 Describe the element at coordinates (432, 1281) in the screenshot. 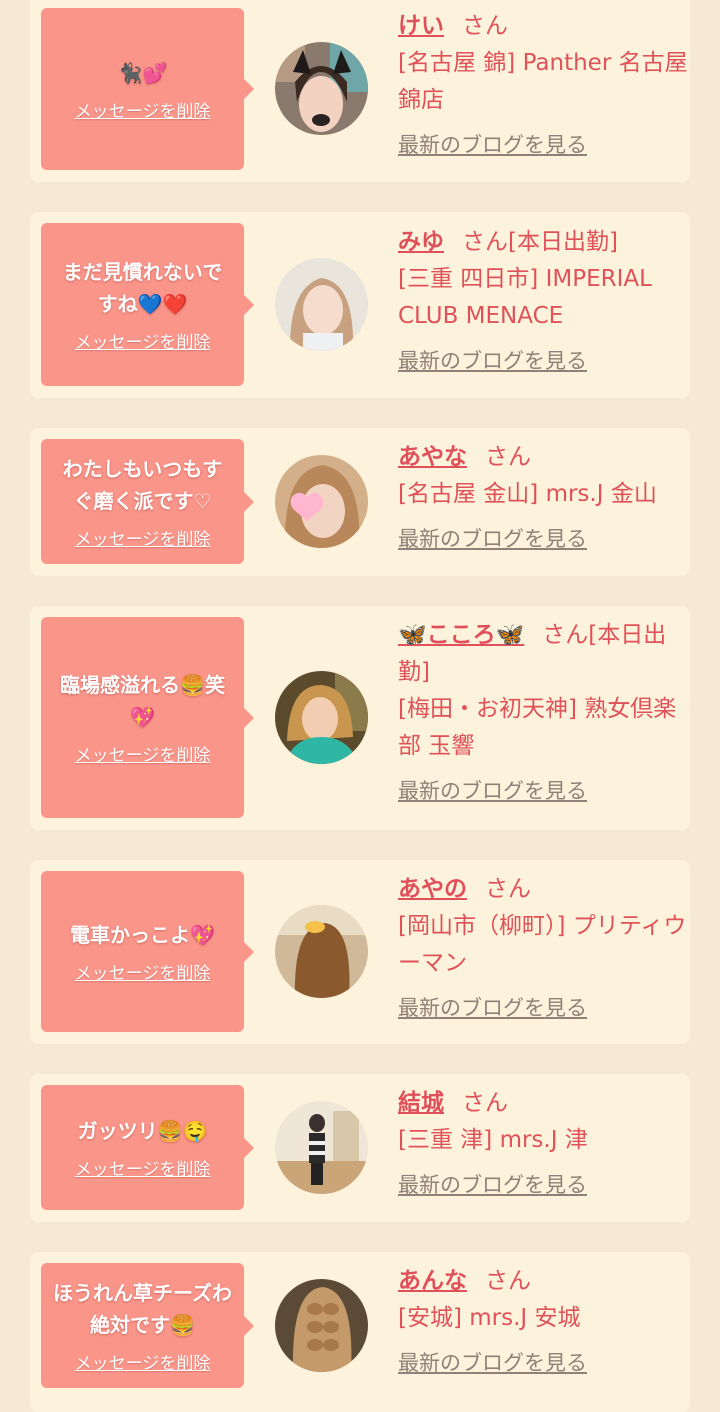

I see `cast-name-link: あんな` at that location.